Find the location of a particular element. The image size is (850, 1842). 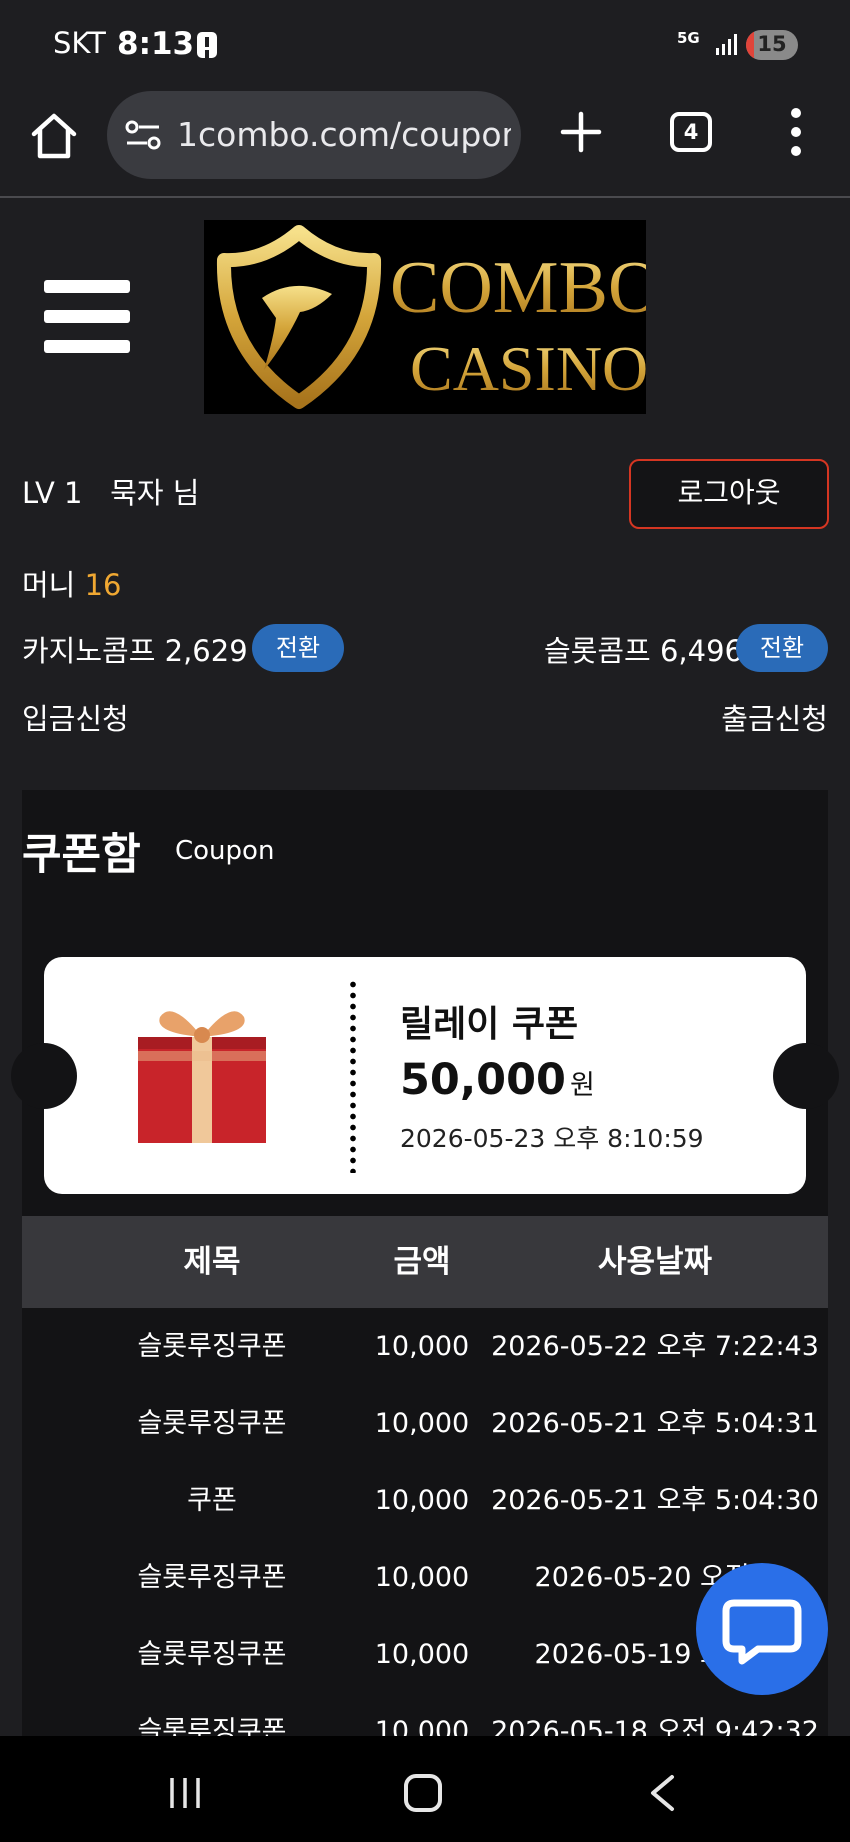

coupon-title: 쿠폰함 is located at coordinates (81, 855).